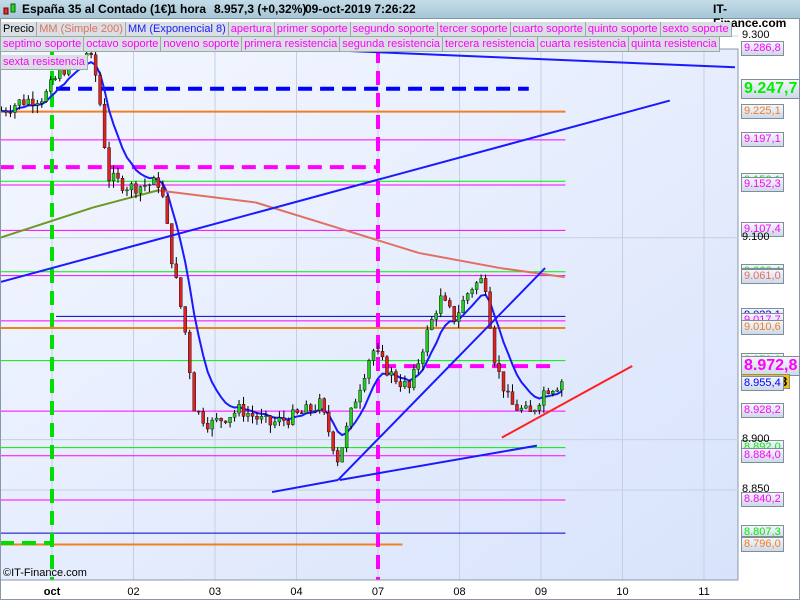  Describe the element at coordinates (674, 44) in the screenshot. I see `legend-toggle: quinta resistencia` at that location.